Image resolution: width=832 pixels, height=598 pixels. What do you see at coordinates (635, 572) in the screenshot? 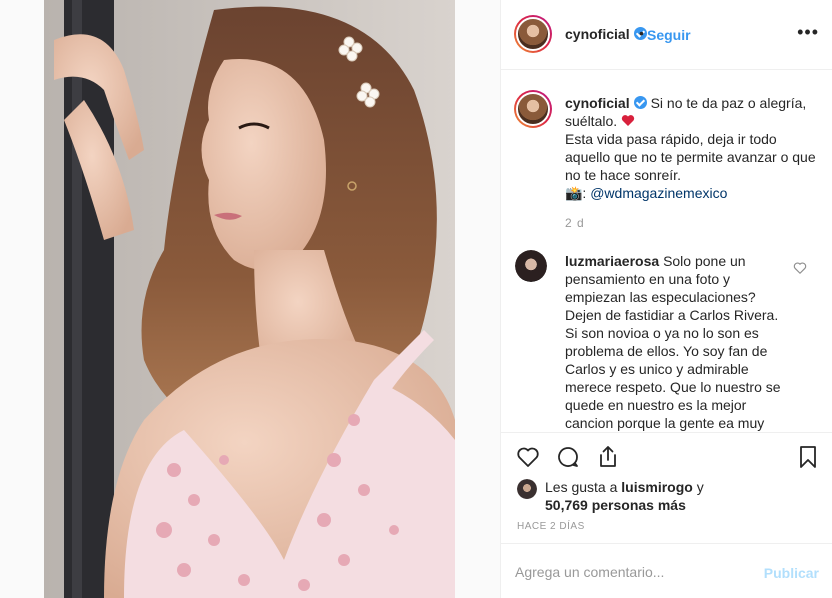
I see `comment-input` at bounding box center [635, 572].